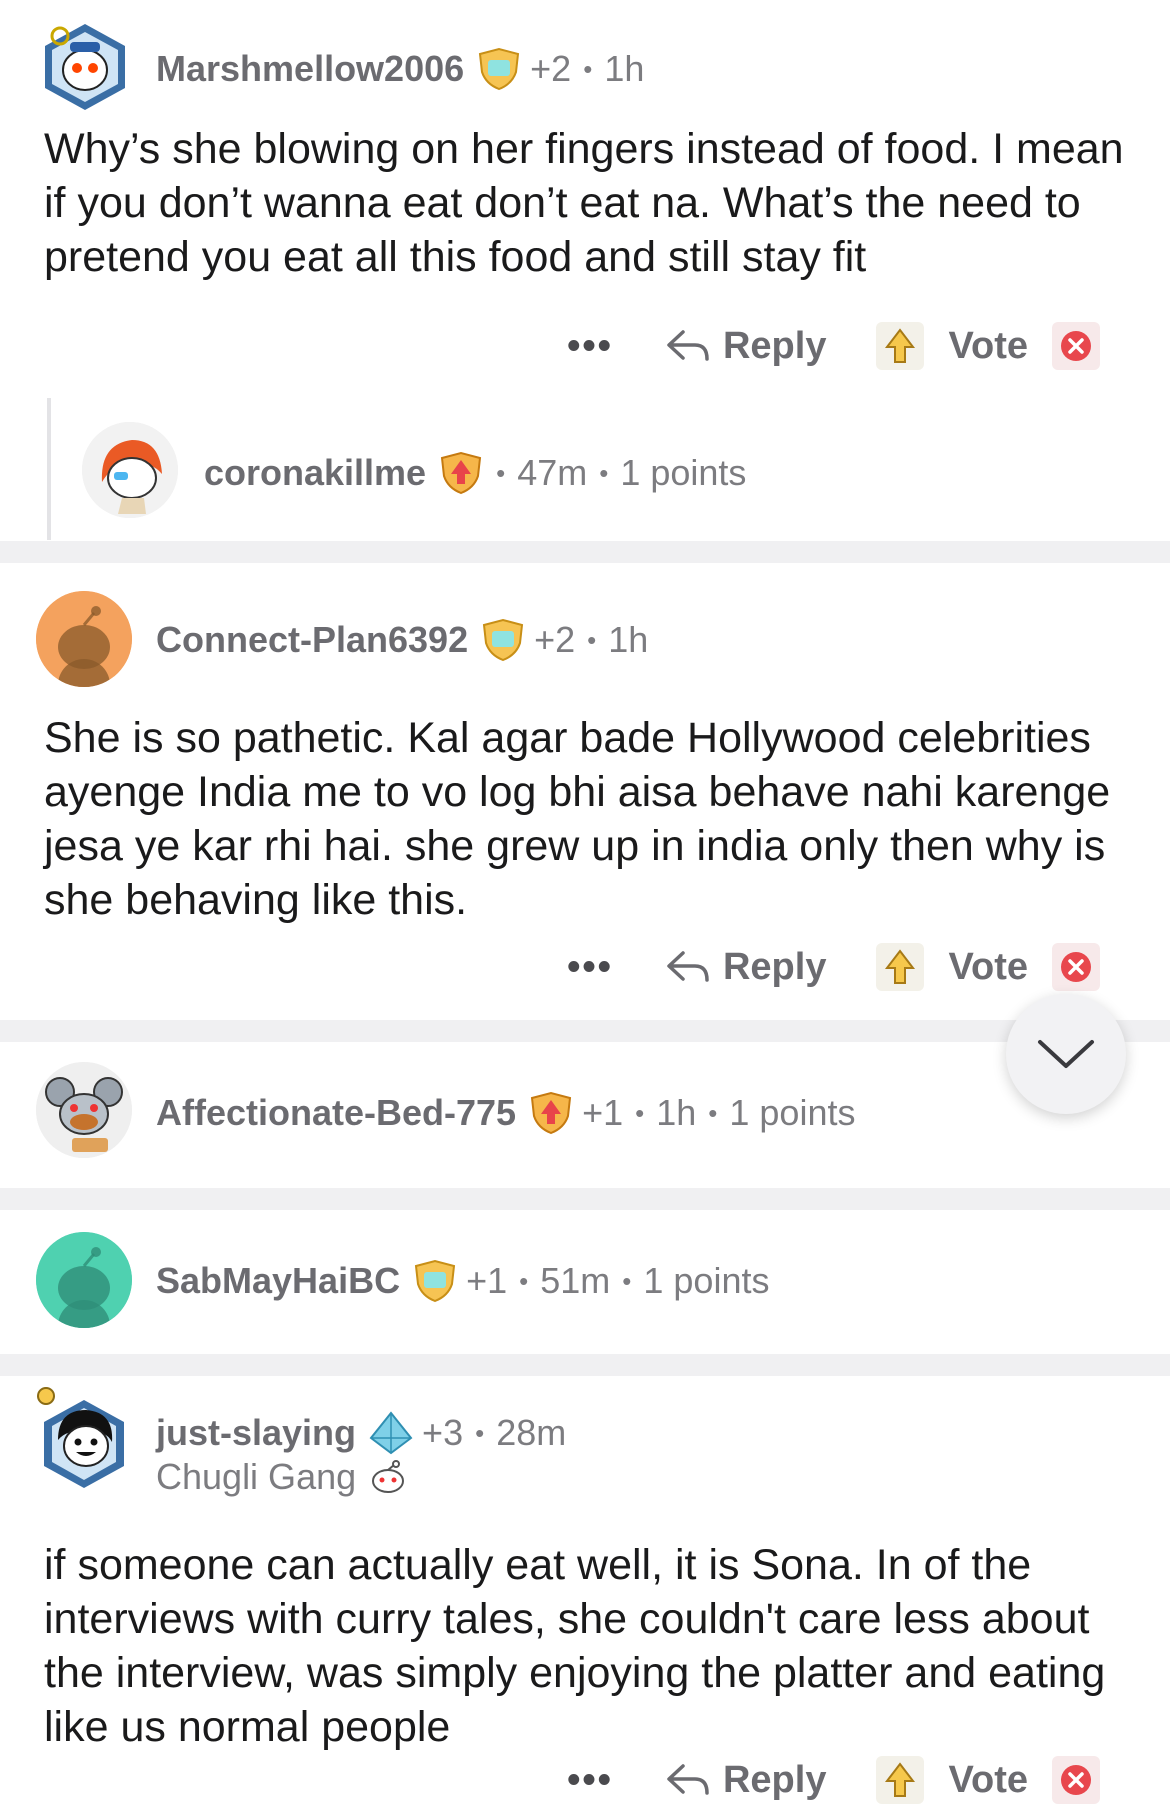 The image size is (1170, 1818). What do you see at coordinates (531, 1432) in the screenshot?
I see `timestamp: 28m` at bounding box center [531, 1432].